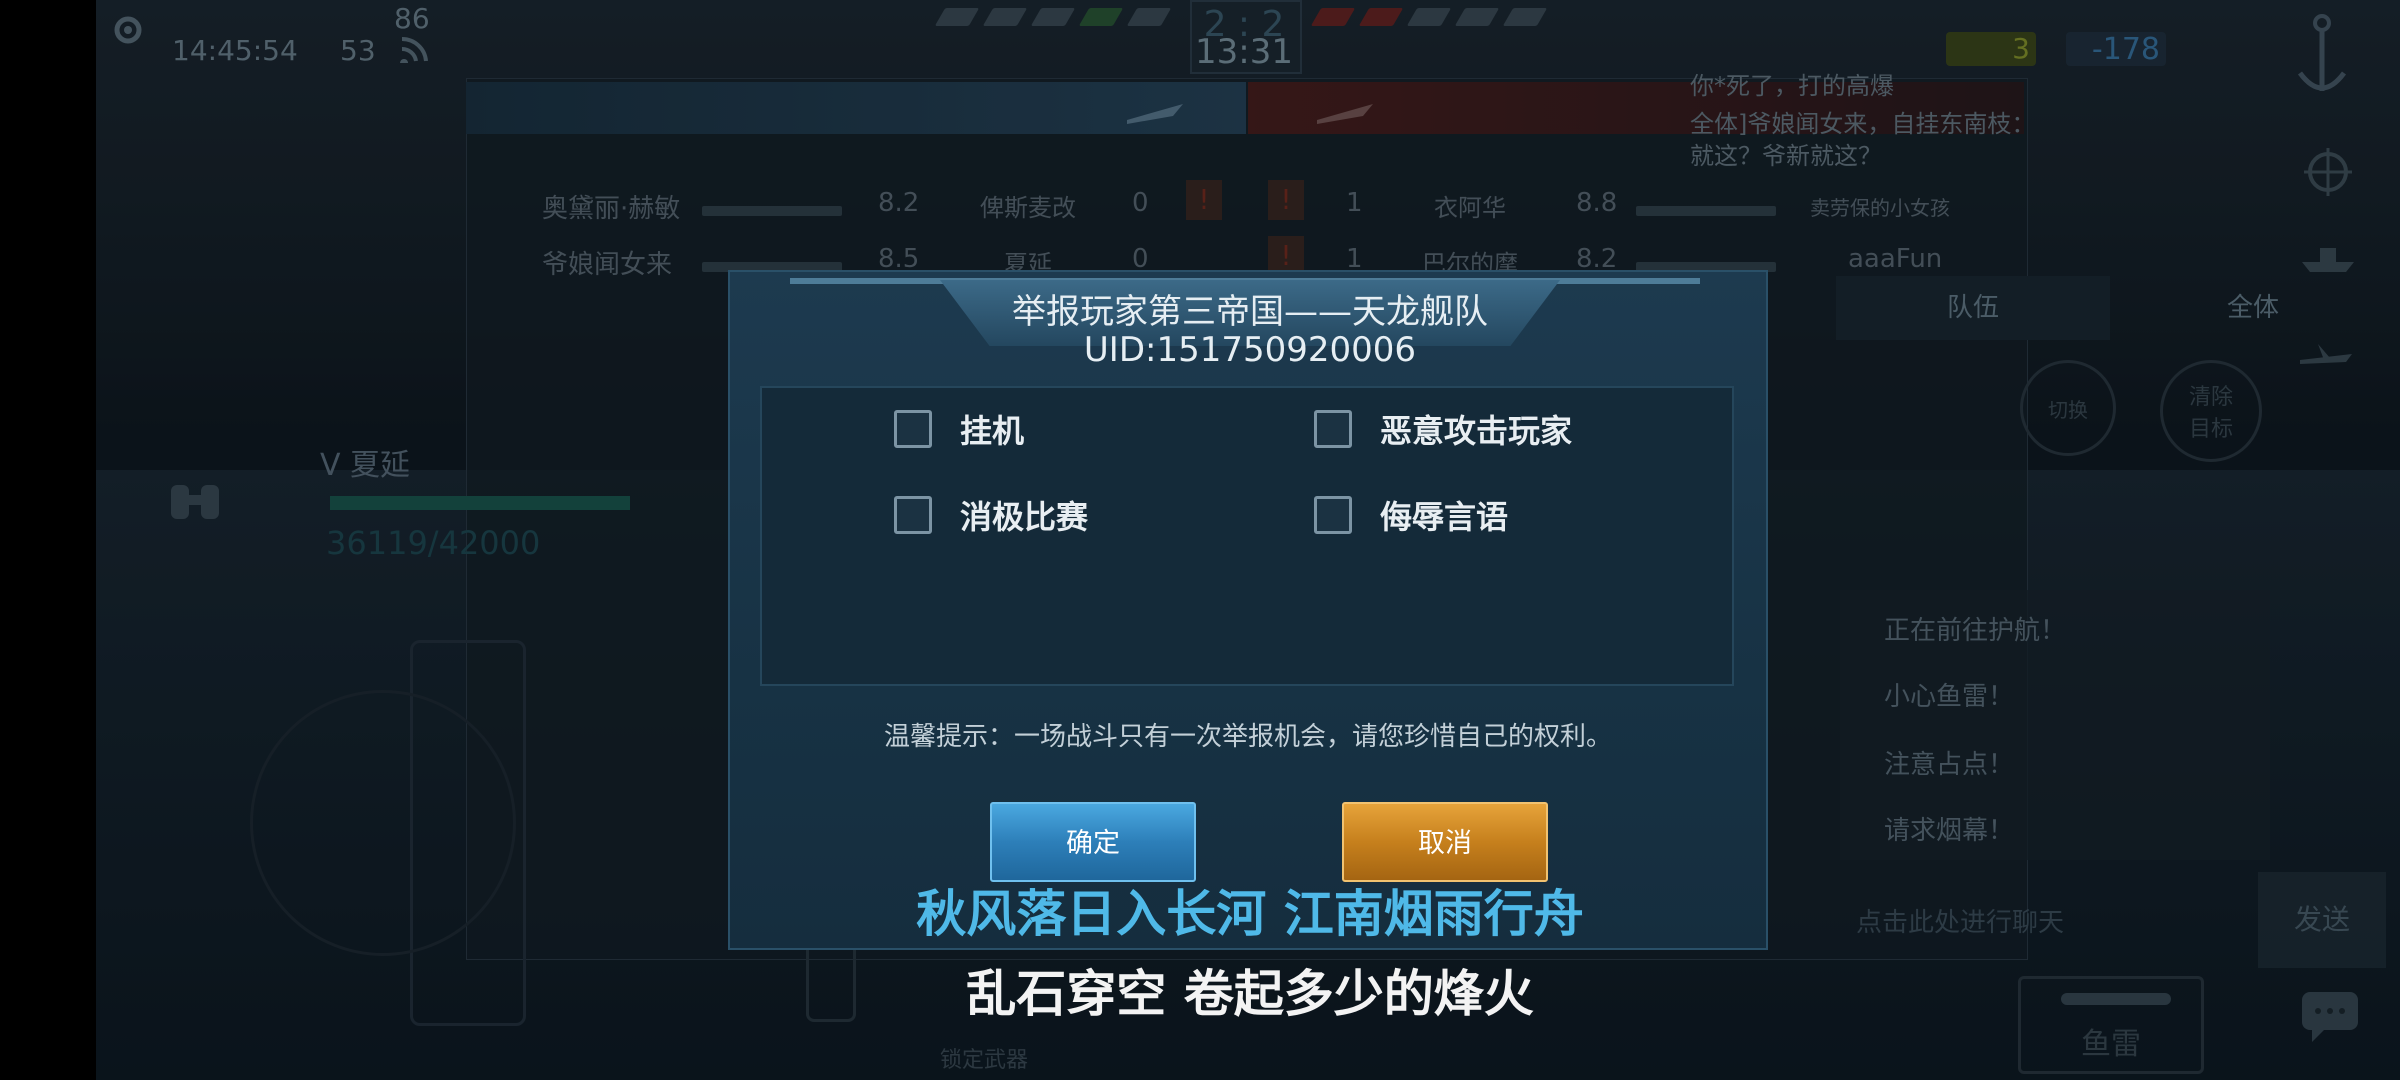  Describe the element at coordinates (959, 429) in the screenshot. I see `report-option: 挂机` at that location.